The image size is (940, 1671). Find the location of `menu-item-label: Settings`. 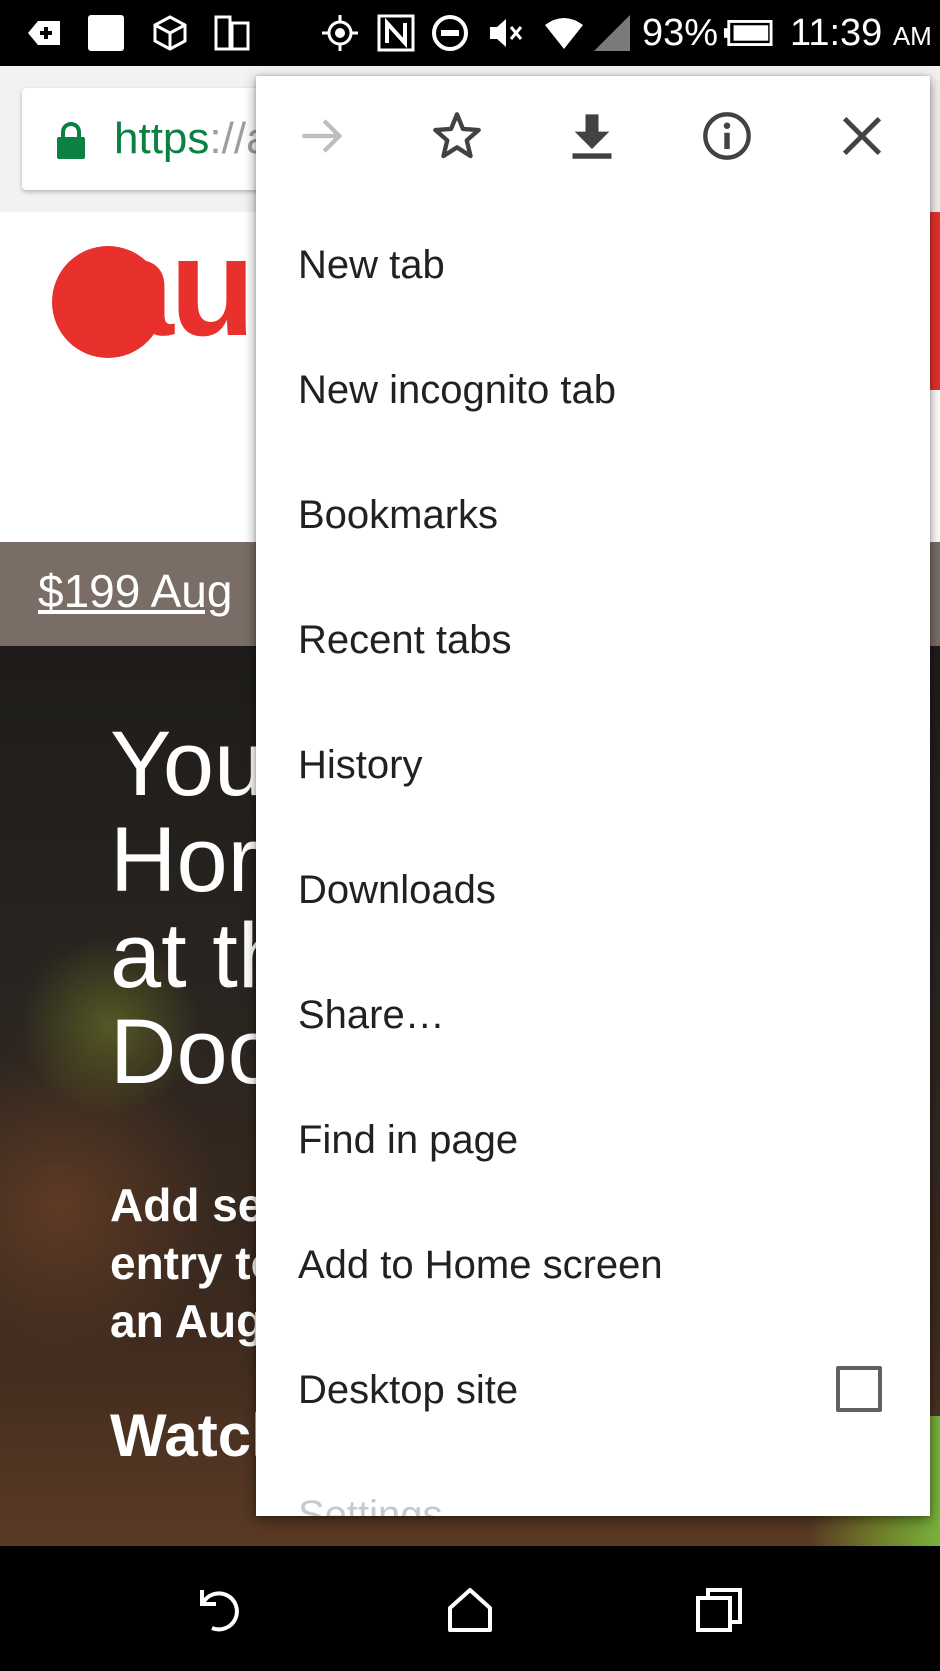

menu-item-label: Settings is located at coordinates (370, 1504).